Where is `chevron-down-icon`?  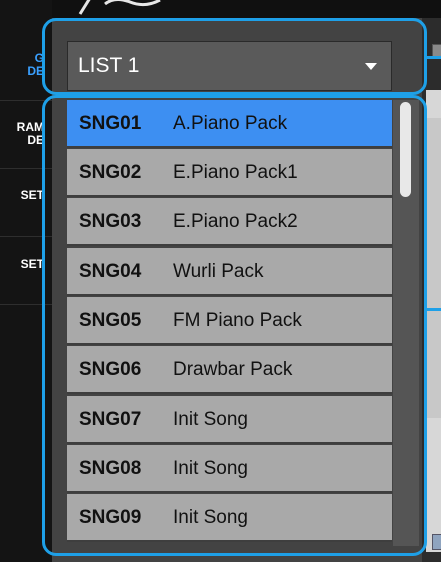 chevron-down-icon is located at coordinates (371, 66).